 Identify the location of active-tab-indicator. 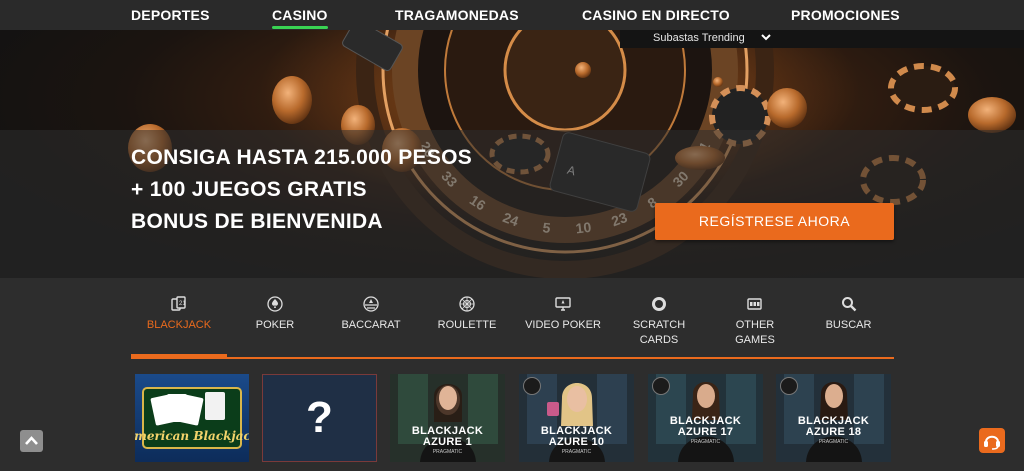
(179, 356).